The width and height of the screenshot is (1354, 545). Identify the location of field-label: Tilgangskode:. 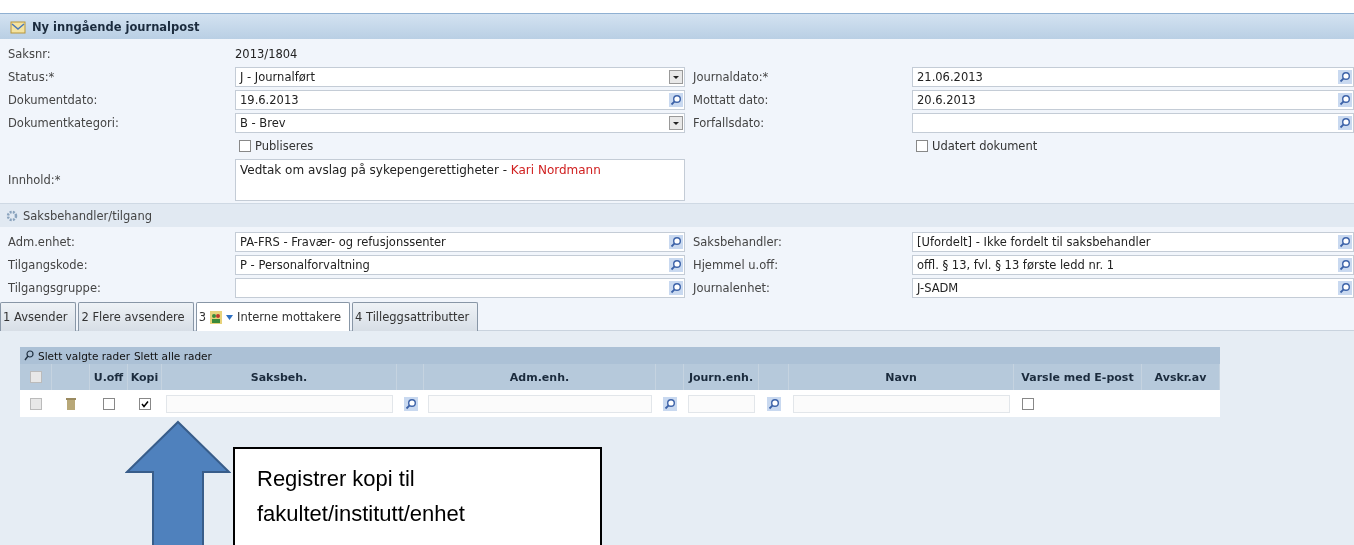
(48, 264).